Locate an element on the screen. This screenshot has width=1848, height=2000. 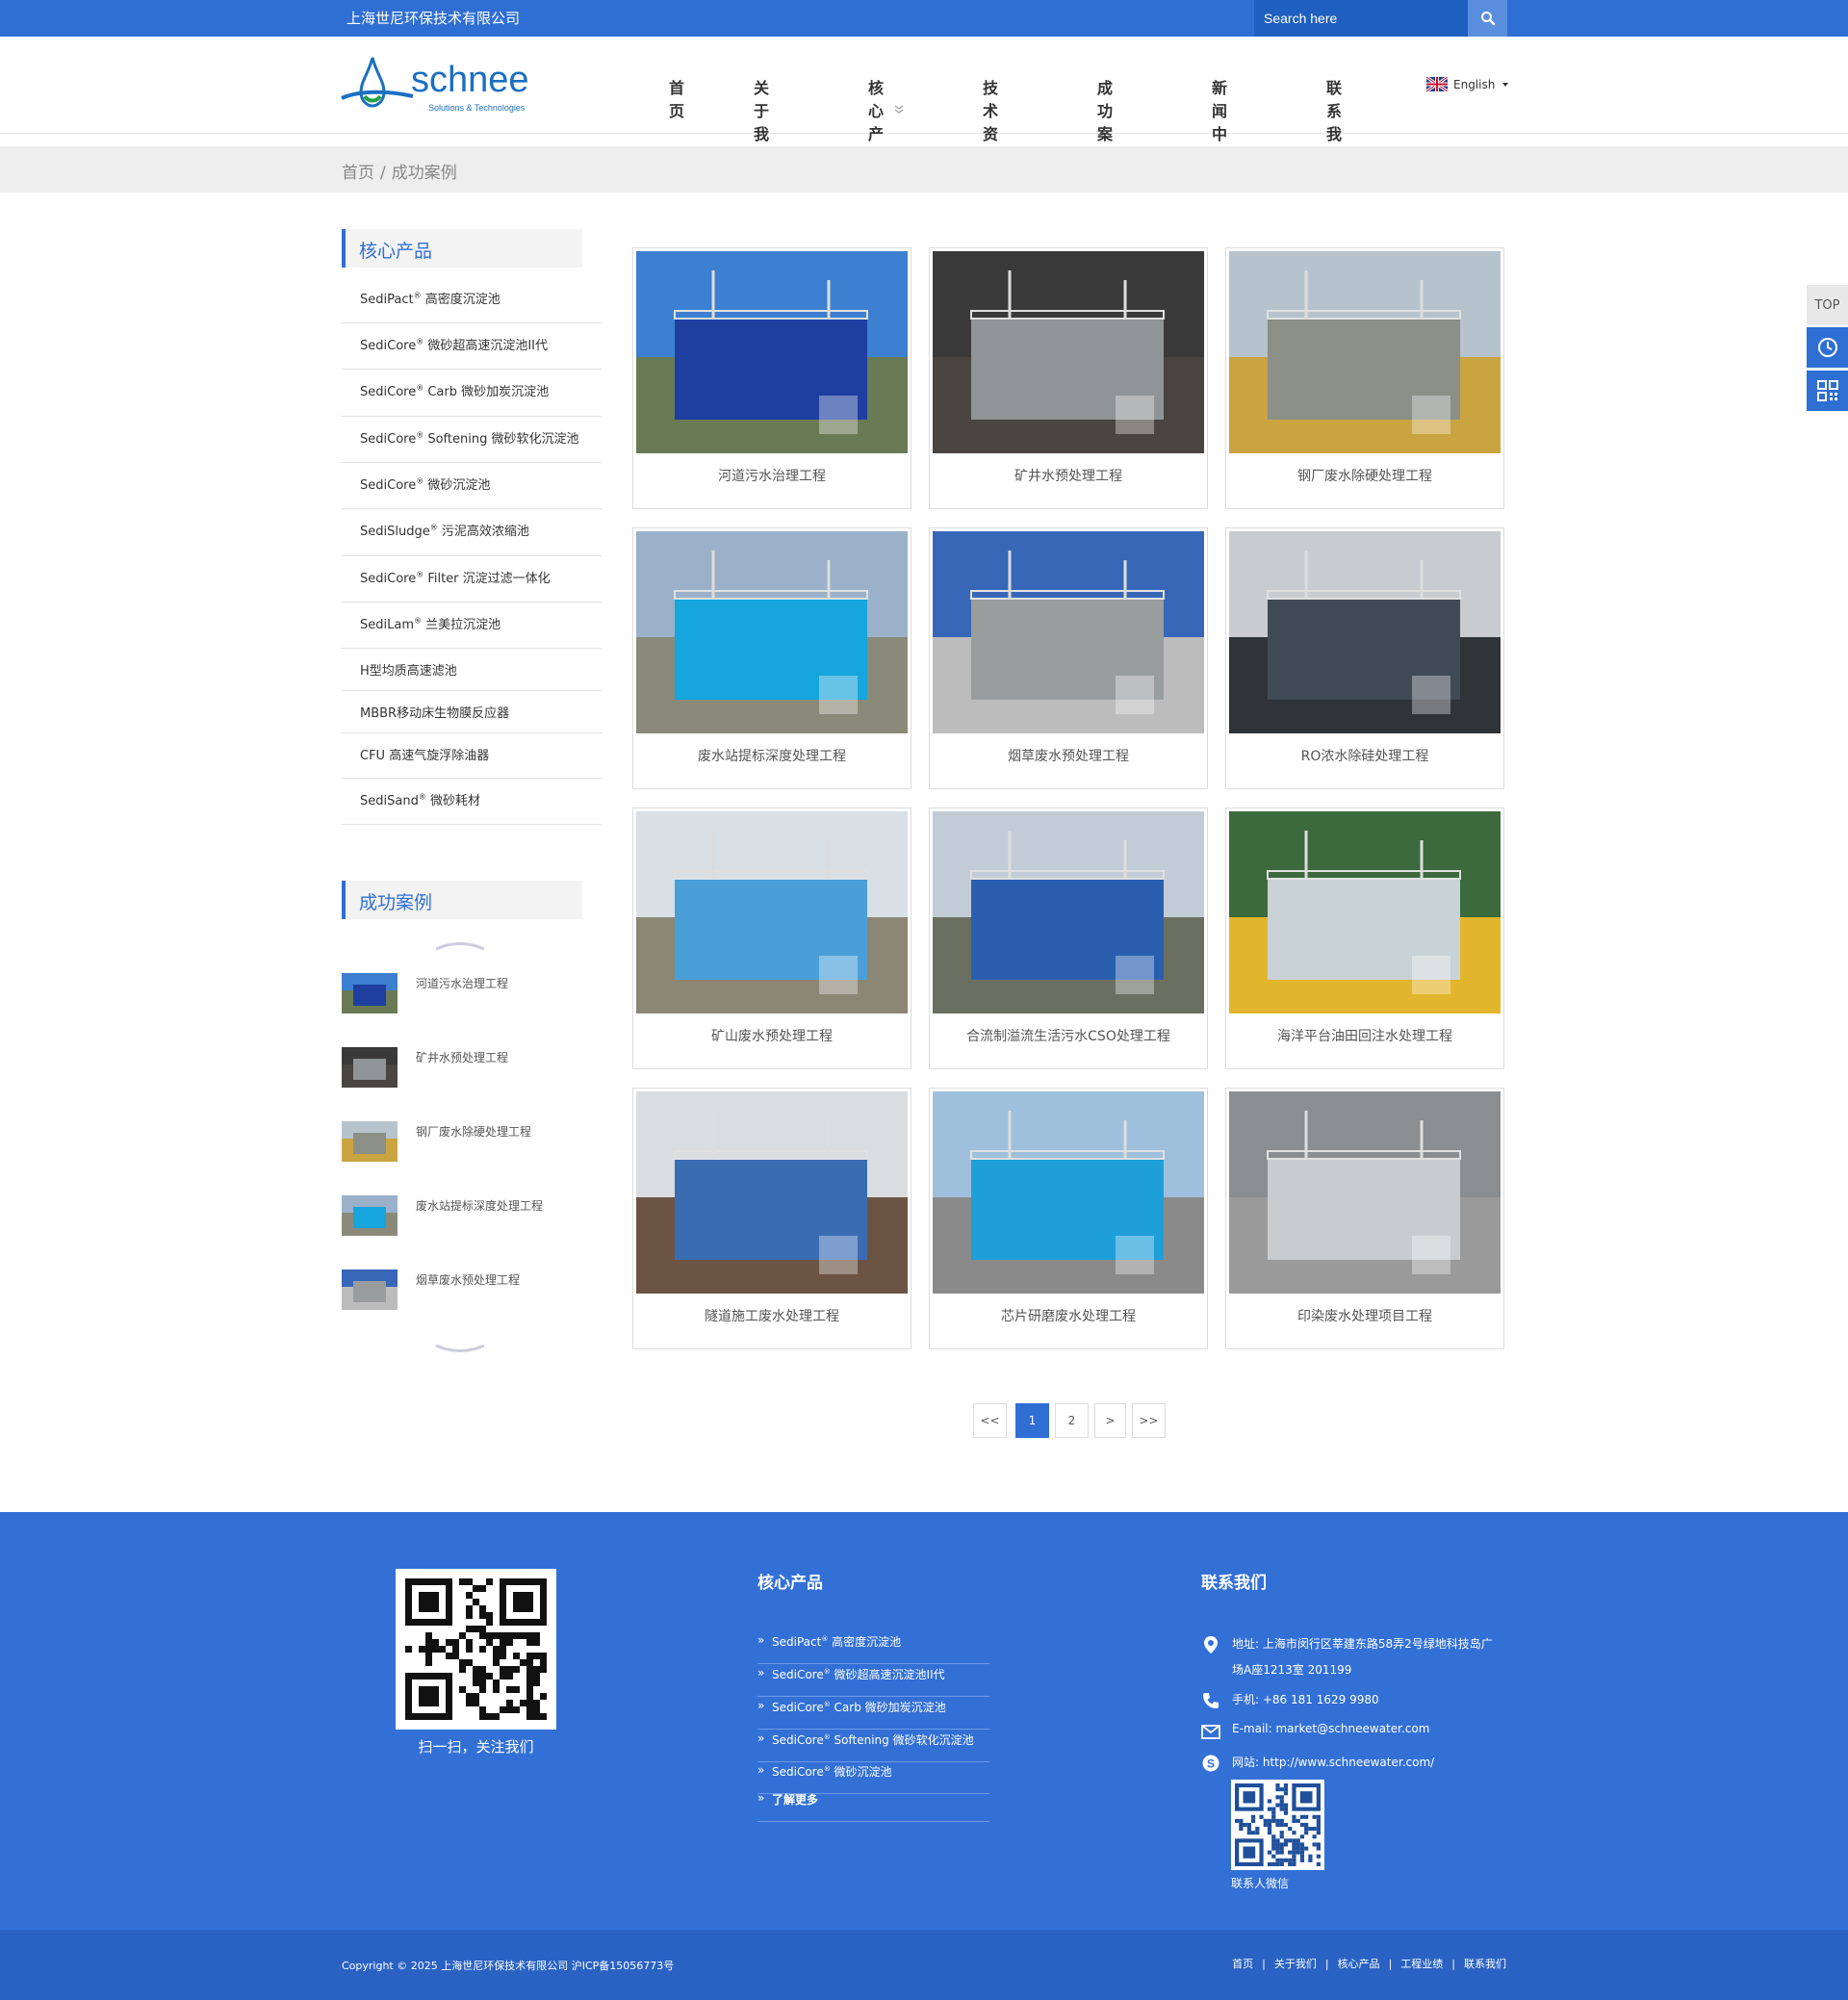
sidebar-product-item: SediLam® 兰美拉沉淀池 is located at coordinates (472, 626).